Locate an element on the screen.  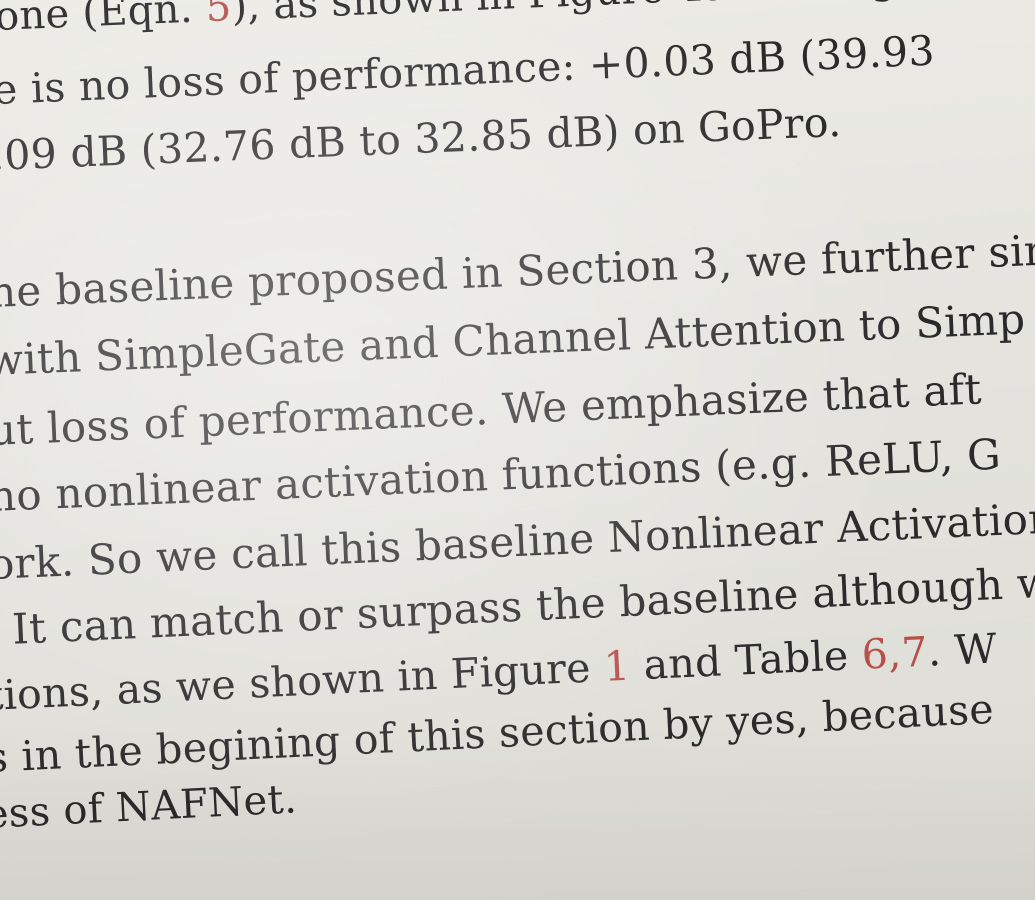
text-line: .09 dB (32.76 dB to 32.85 dB) on GoPro. is located at coordinates (421, 138).